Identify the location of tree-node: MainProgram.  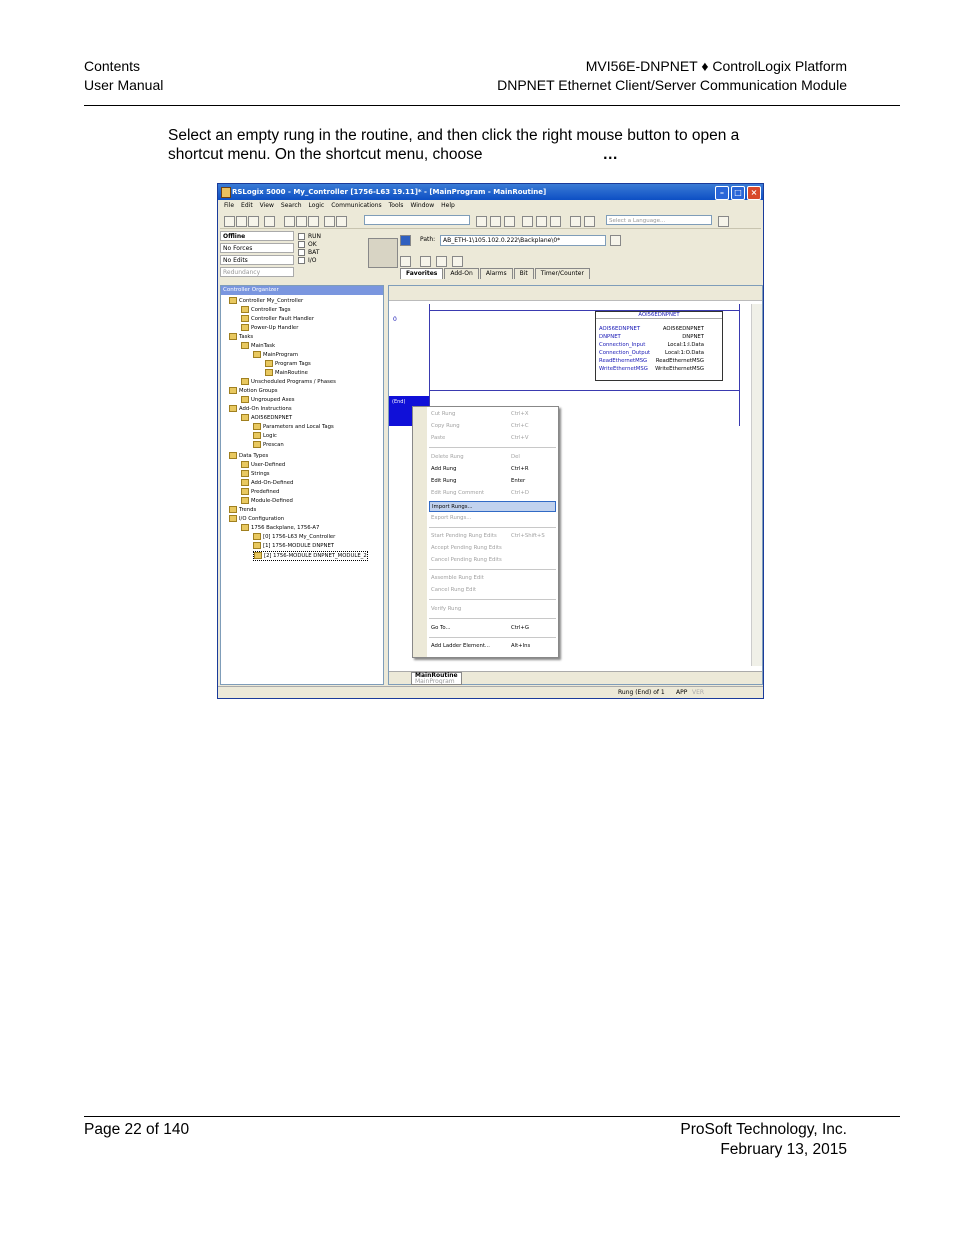
(275, 355).